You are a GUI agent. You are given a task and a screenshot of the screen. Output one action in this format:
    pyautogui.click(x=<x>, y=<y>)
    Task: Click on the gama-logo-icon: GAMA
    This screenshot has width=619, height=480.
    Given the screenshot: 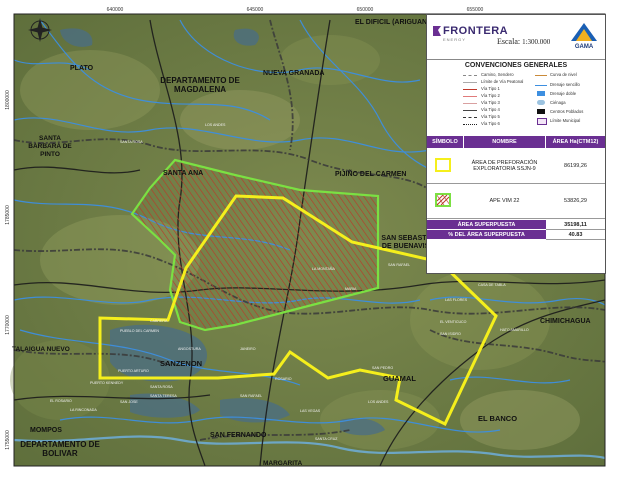 What is the action you would take?
    pyautogui.click(x=584, y=36)
    